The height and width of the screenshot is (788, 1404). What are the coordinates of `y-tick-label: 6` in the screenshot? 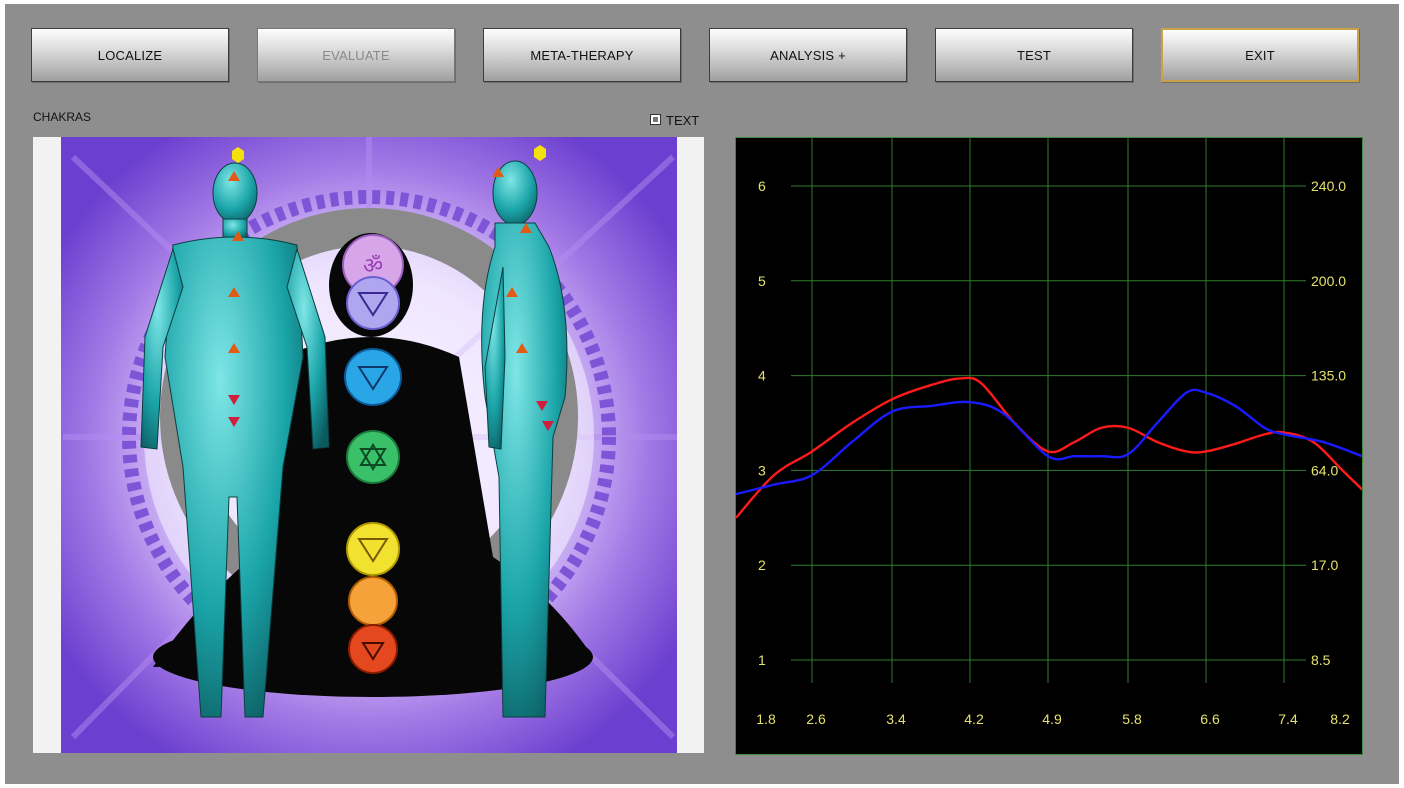 It's located at (762, 186).